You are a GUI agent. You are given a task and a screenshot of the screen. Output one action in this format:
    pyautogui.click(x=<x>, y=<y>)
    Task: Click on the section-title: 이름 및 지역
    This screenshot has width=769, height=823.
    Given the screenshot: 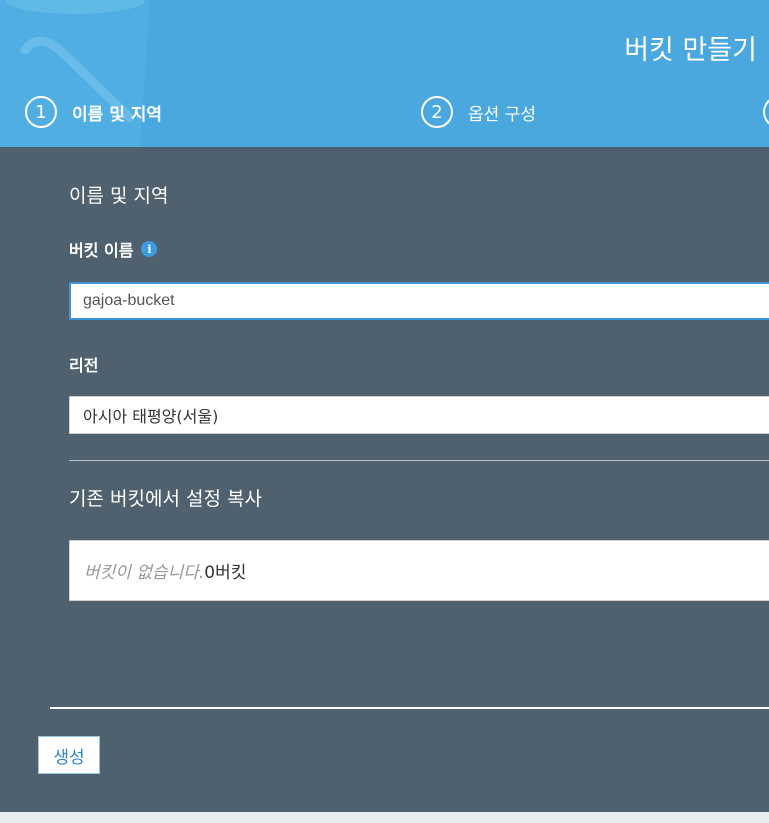 What is the action you would take?
    pyautogui.click(x=119, y=196)
    